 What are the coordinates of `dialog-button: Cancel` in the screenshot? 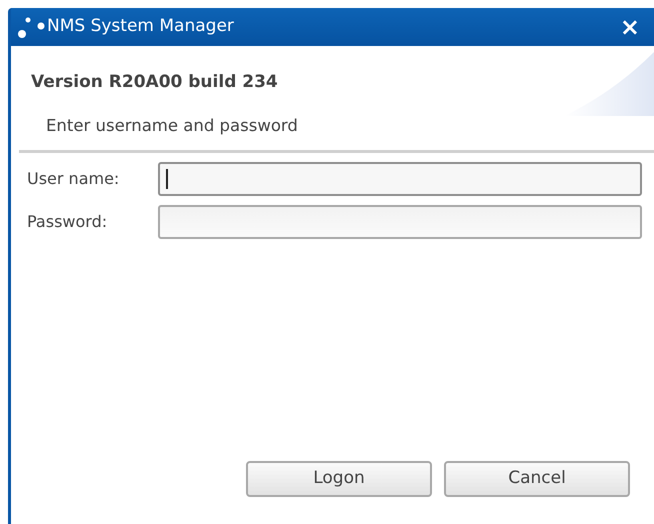 It's located at (537, 479).